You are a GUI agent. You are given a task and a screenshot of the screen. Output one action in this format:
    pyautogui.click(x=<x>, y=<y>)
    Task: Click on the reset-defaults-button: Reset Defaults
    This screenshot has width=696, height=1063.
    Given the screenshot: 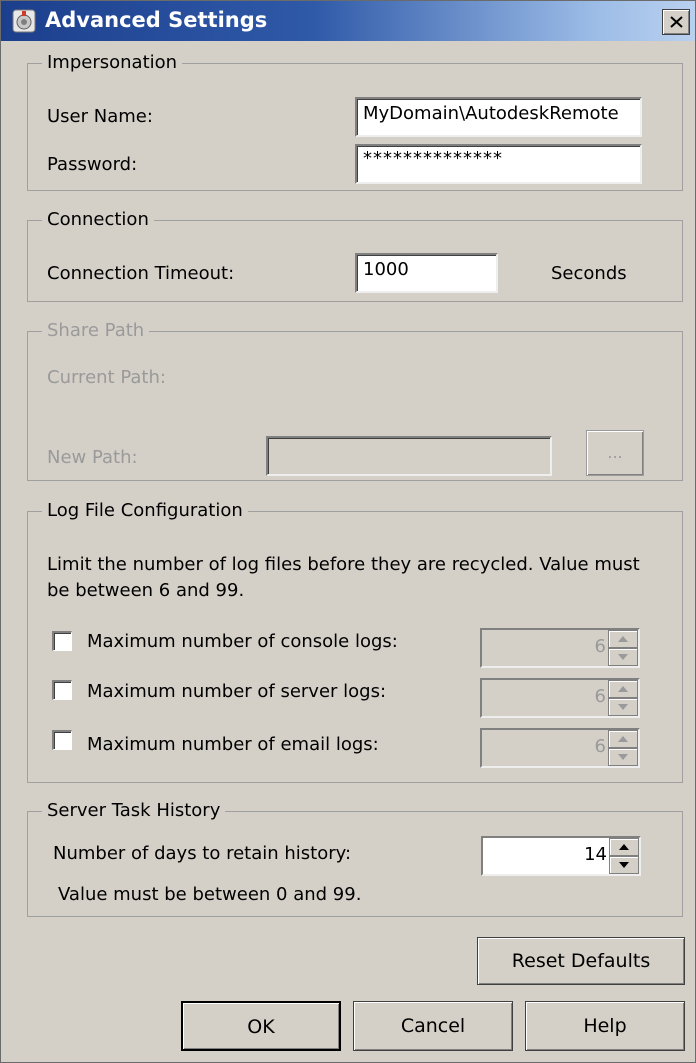 What is the action you would take?
    pyautogui.click(x=581, y=961)
    